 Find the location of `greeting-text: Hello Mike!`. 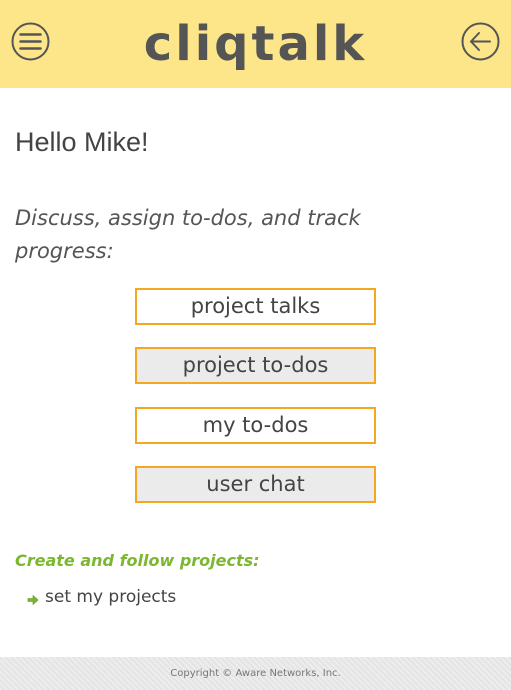

greeting-text: Hello Mike! is located at coordinates (82, 142).